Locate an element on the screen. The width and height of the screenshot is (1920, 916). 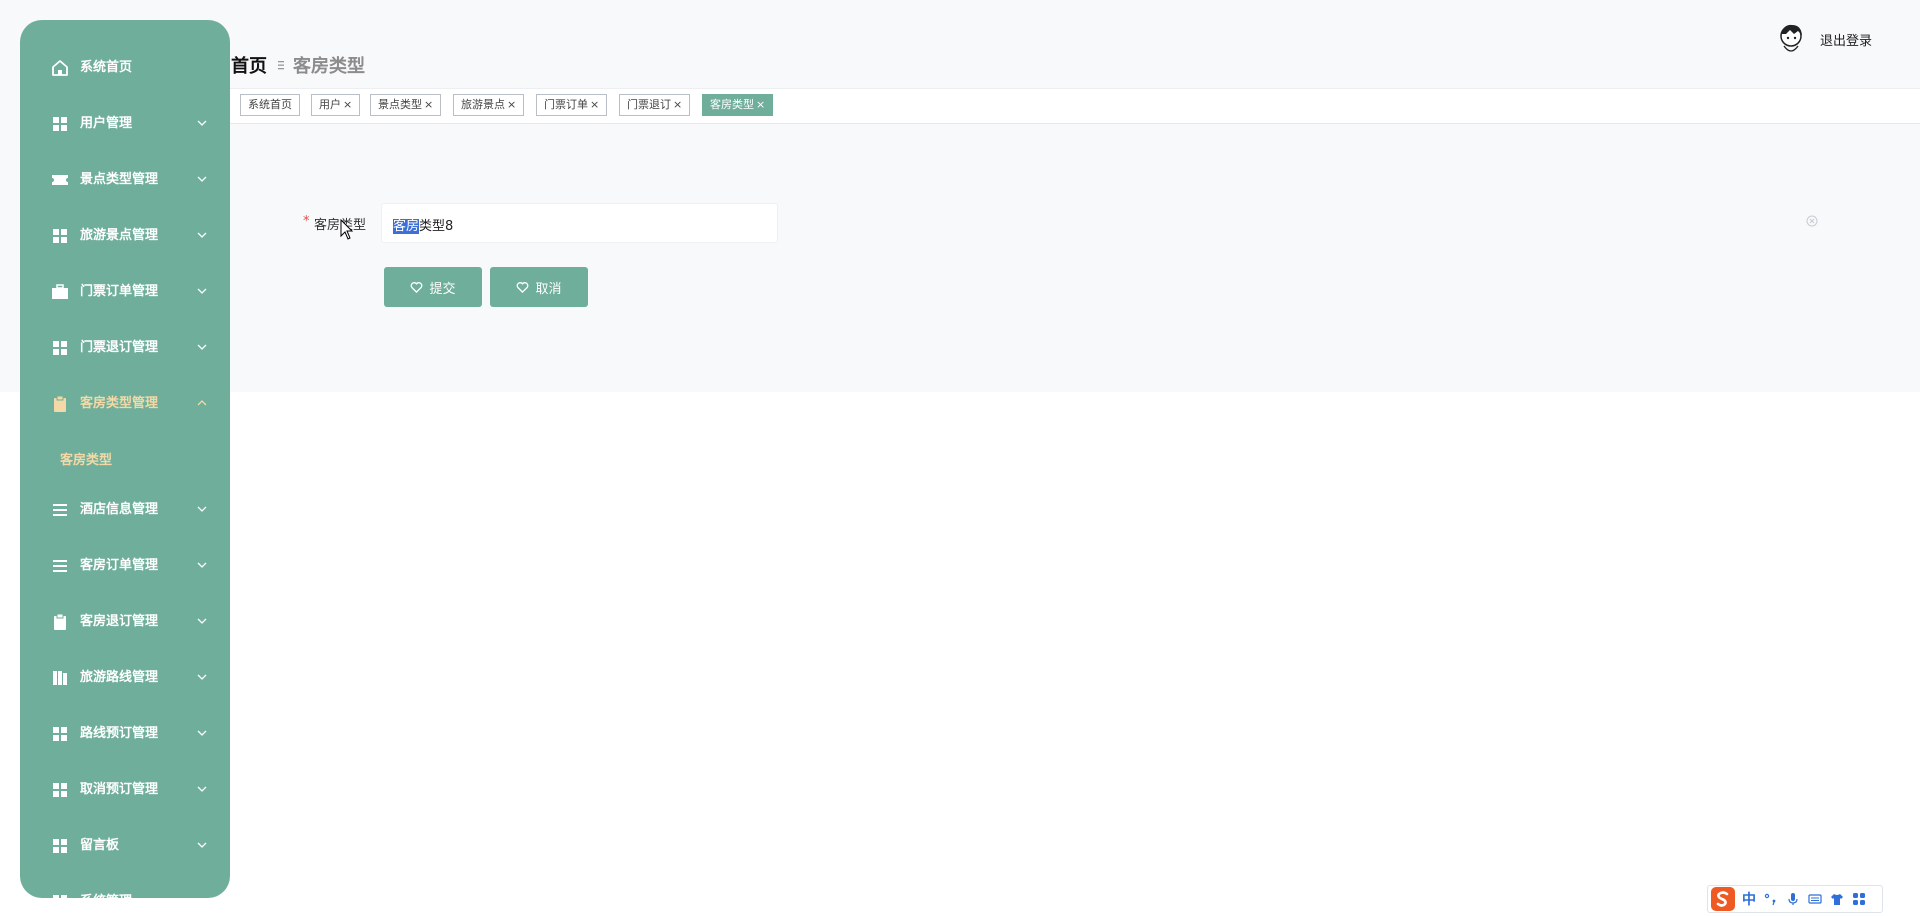
sidebar-item-label: 用户管理 is located at coordinates (106, 123).